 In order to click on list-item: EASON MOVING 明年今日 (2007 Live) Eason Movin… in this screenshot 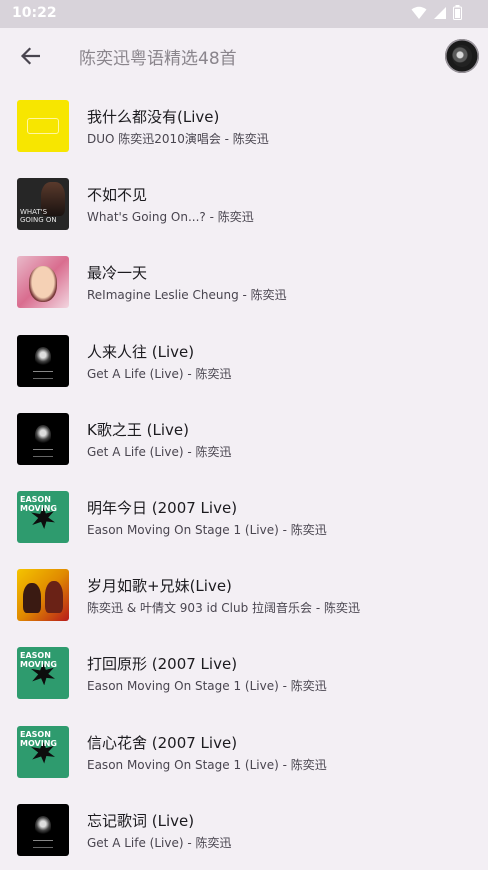, I will do `click(244, 518)`.